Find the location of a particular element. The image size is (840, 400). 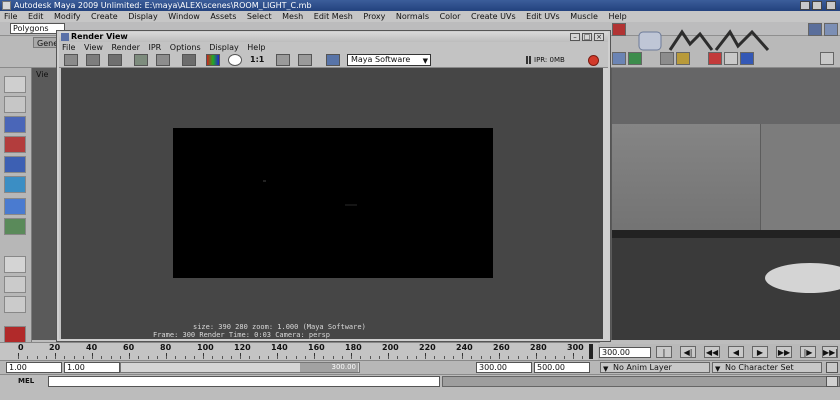

render-icon is located at coordinates (815, 29).